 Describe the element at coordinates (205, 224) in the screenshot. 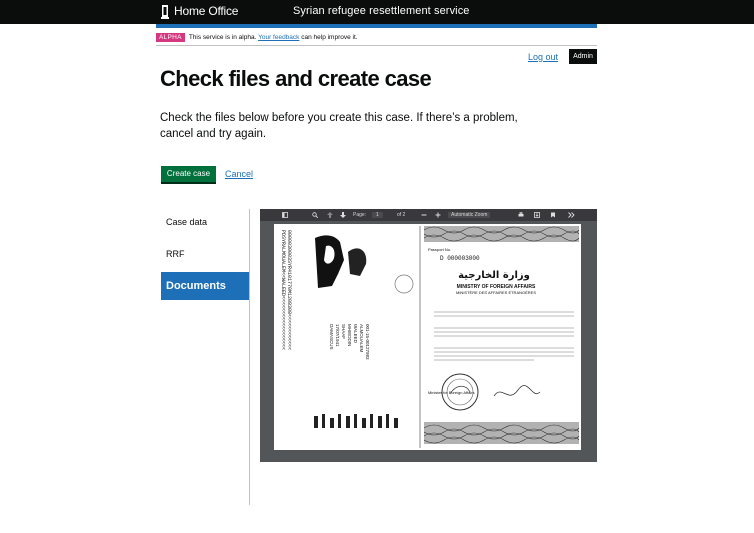

I see `subnav-item-case-data: Case data` at that location.